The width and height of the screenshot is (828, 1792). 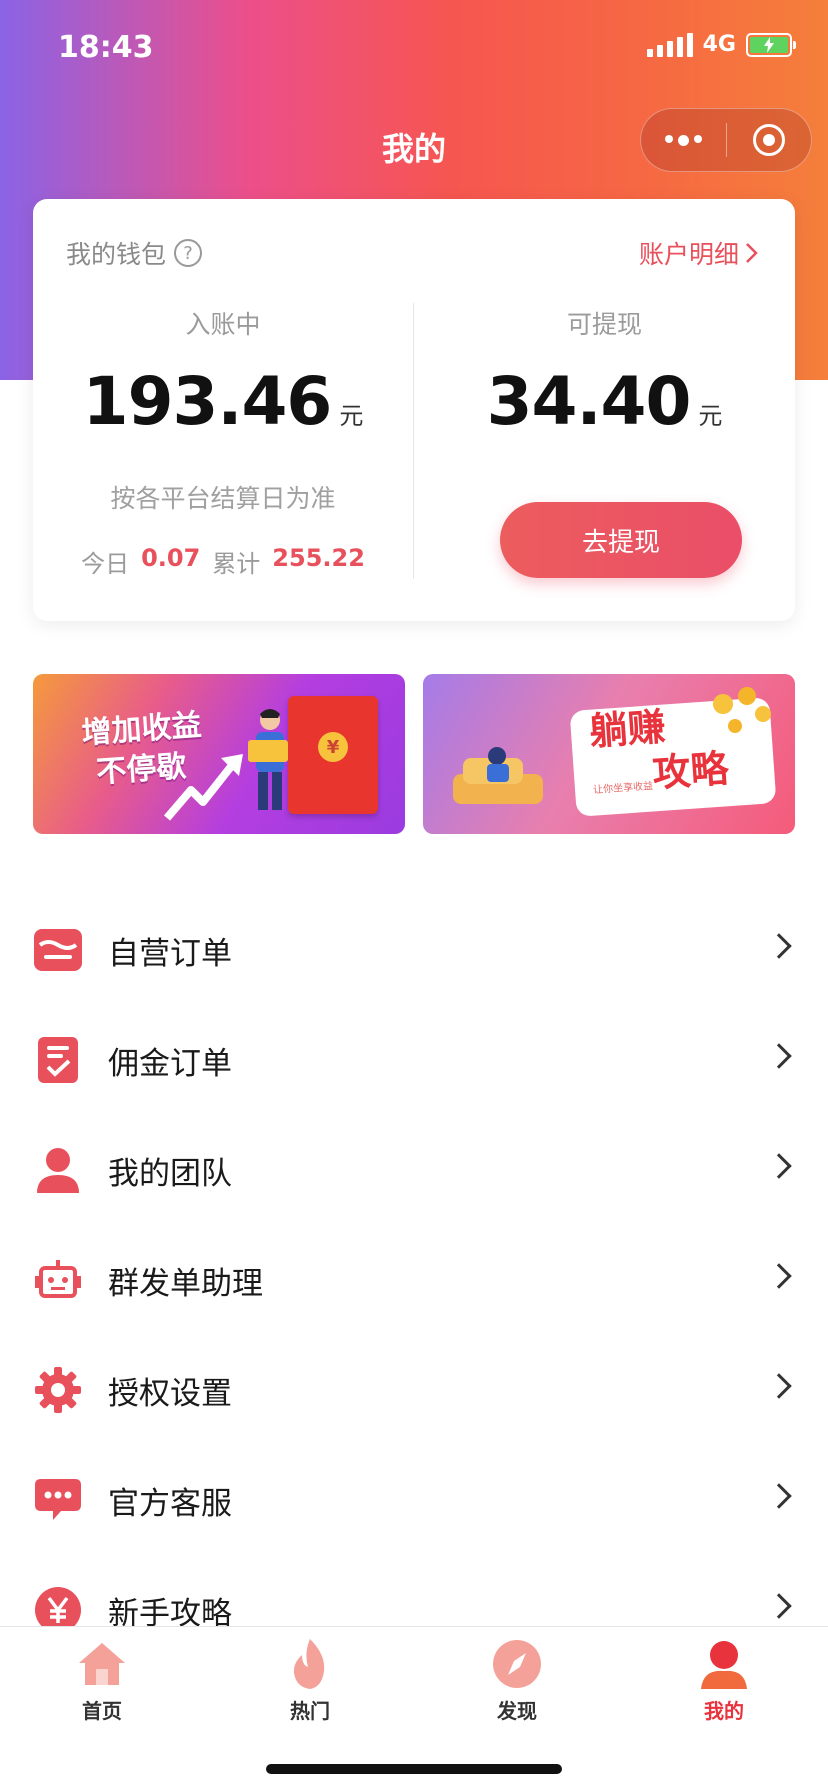 I want to click on growth-arrow-icon, so click(x=203, y=787).